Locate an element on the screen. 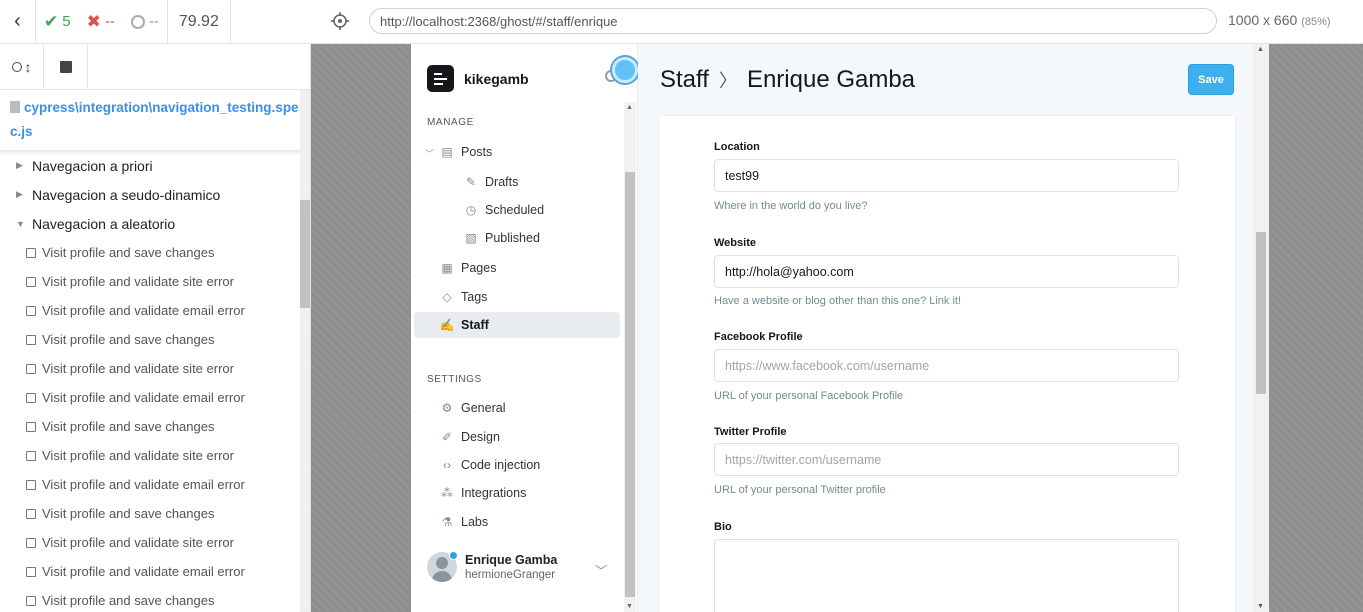 The width and height of the screenshot is (1363, 612). auto-scroll-toggle: ↕ is located at coordinates (22, 67).